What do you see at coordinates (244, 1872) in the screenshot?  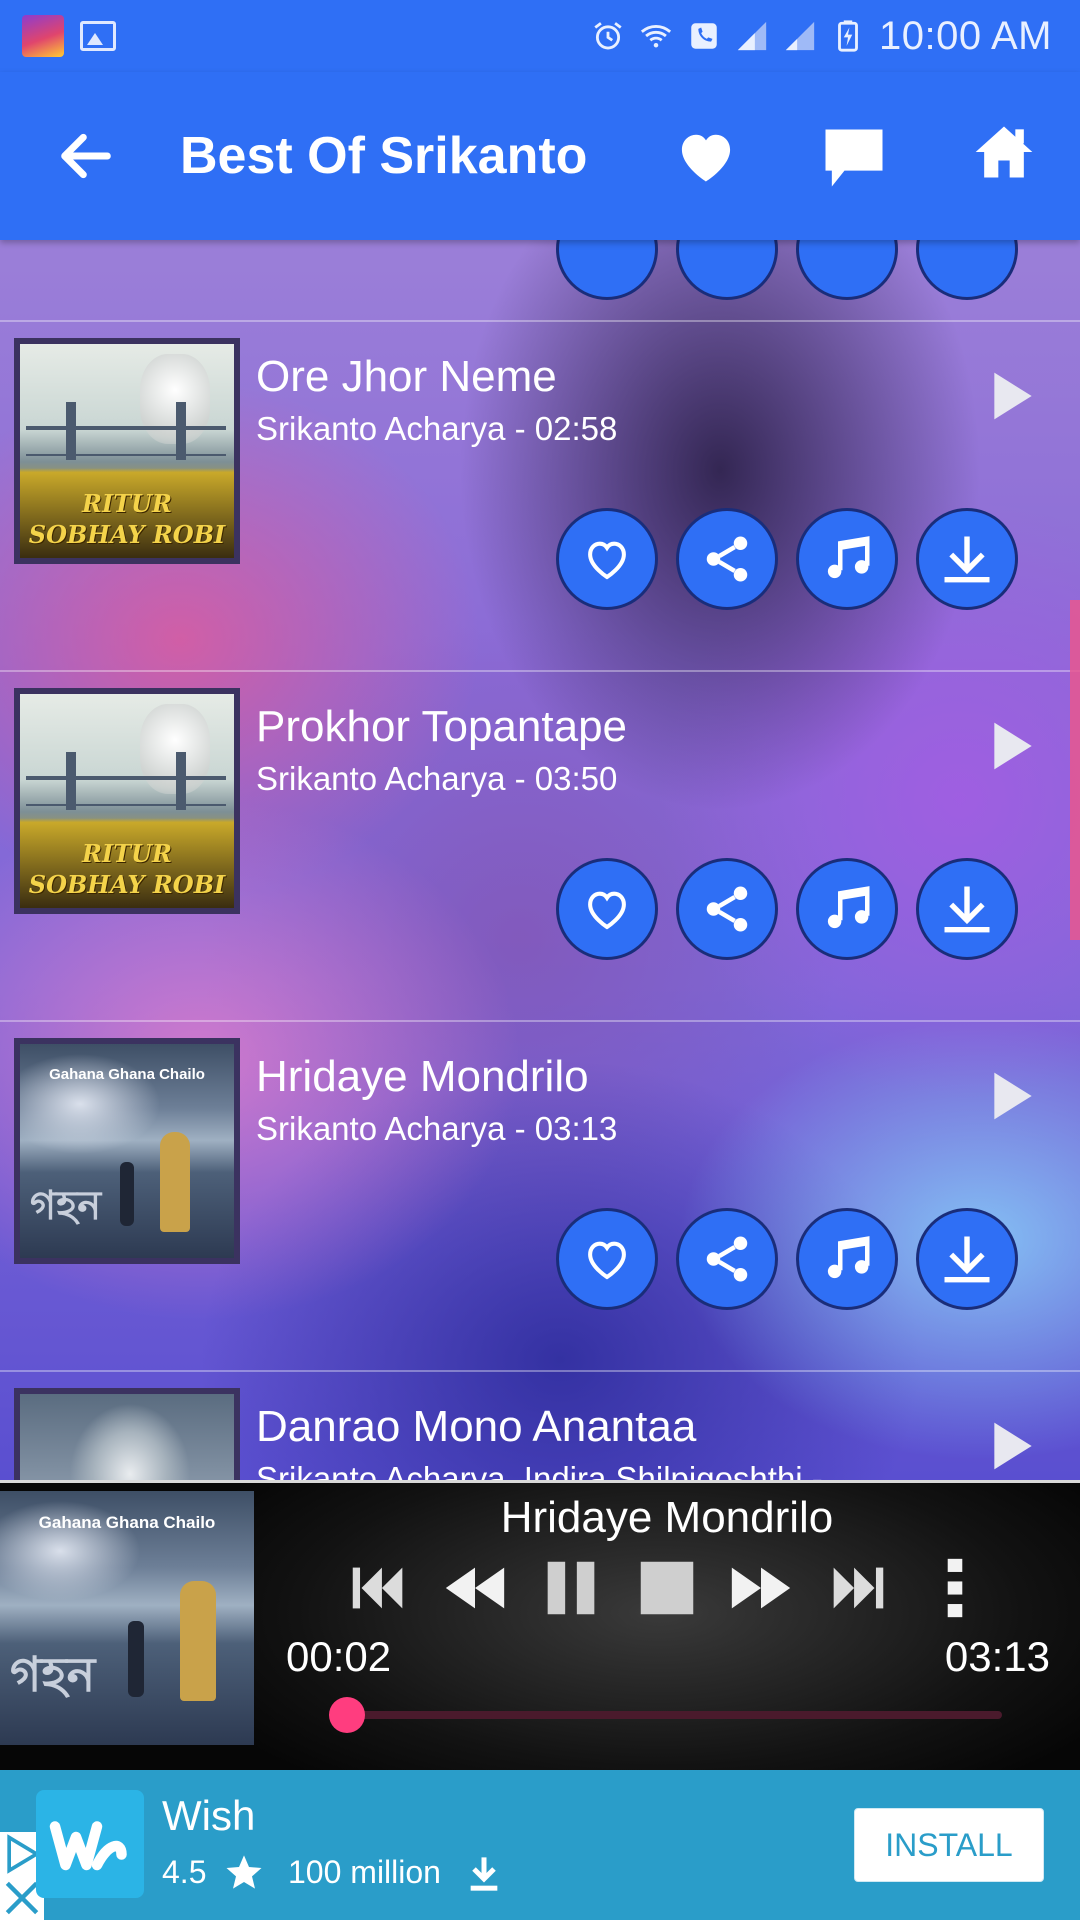 I see `star-icon` at bounding box center [244, 1872].